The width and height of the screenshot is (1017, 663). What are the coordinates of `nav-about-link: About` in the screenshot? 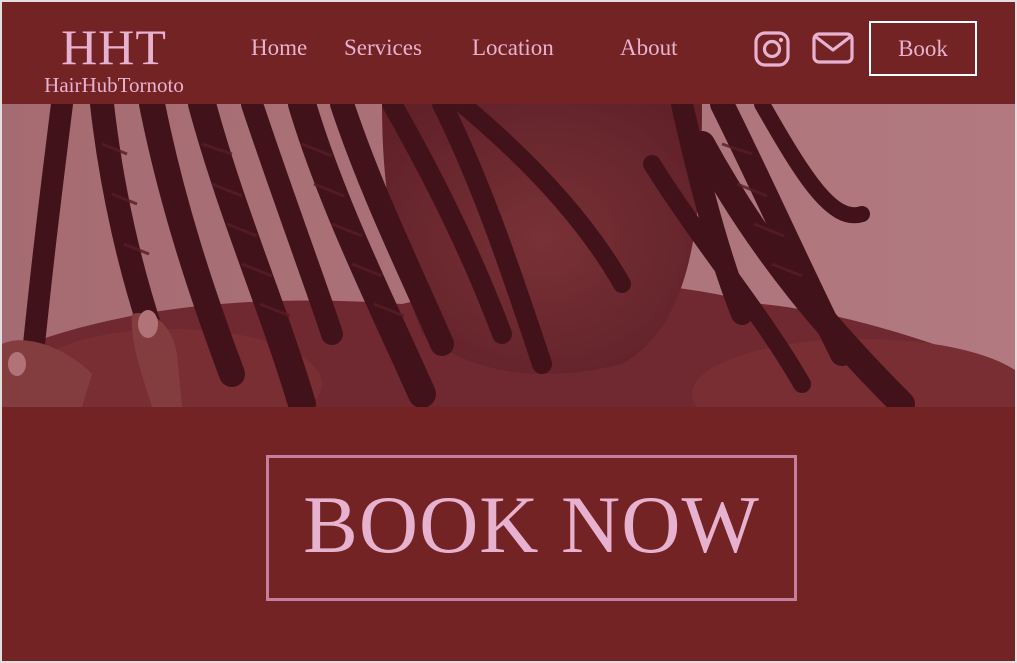 It's located at (649, 48).